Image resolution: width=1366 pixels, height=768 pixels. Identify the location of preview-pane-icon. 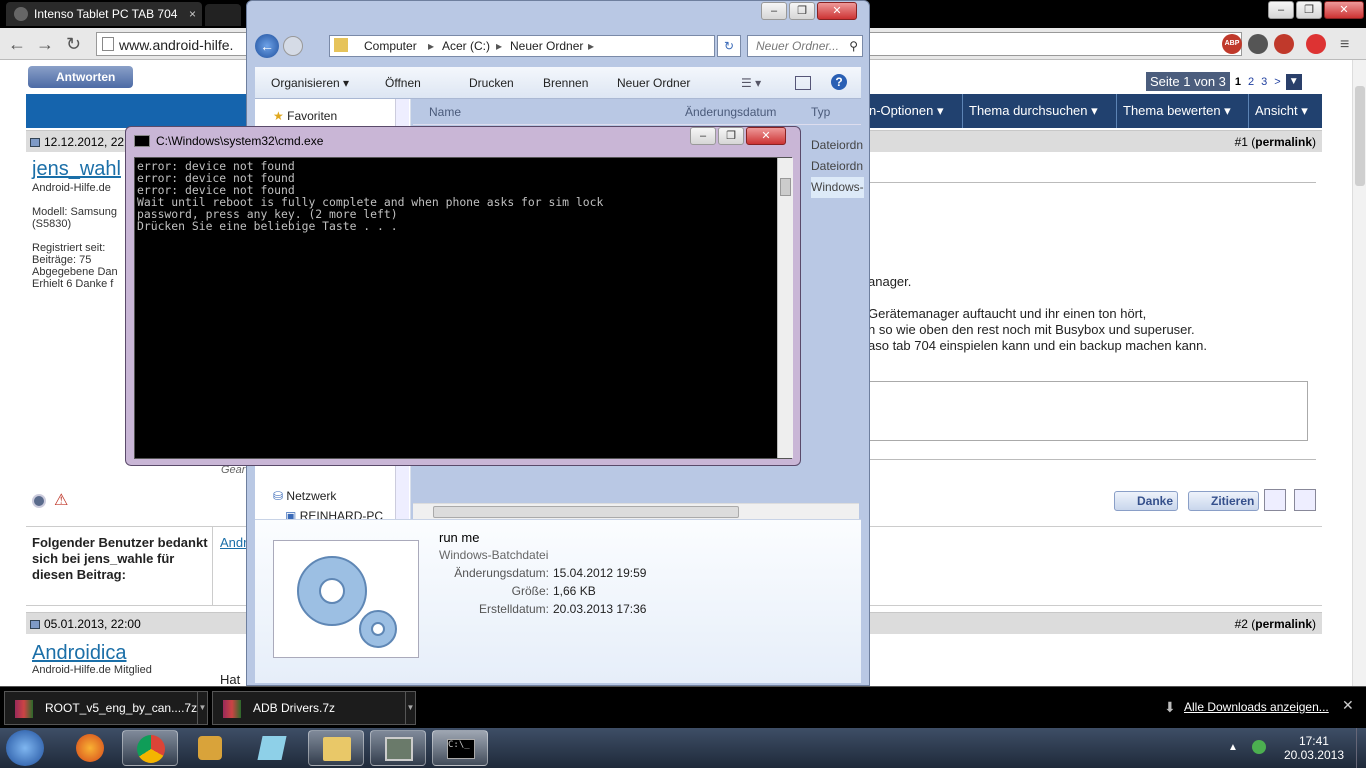
(803, 83).